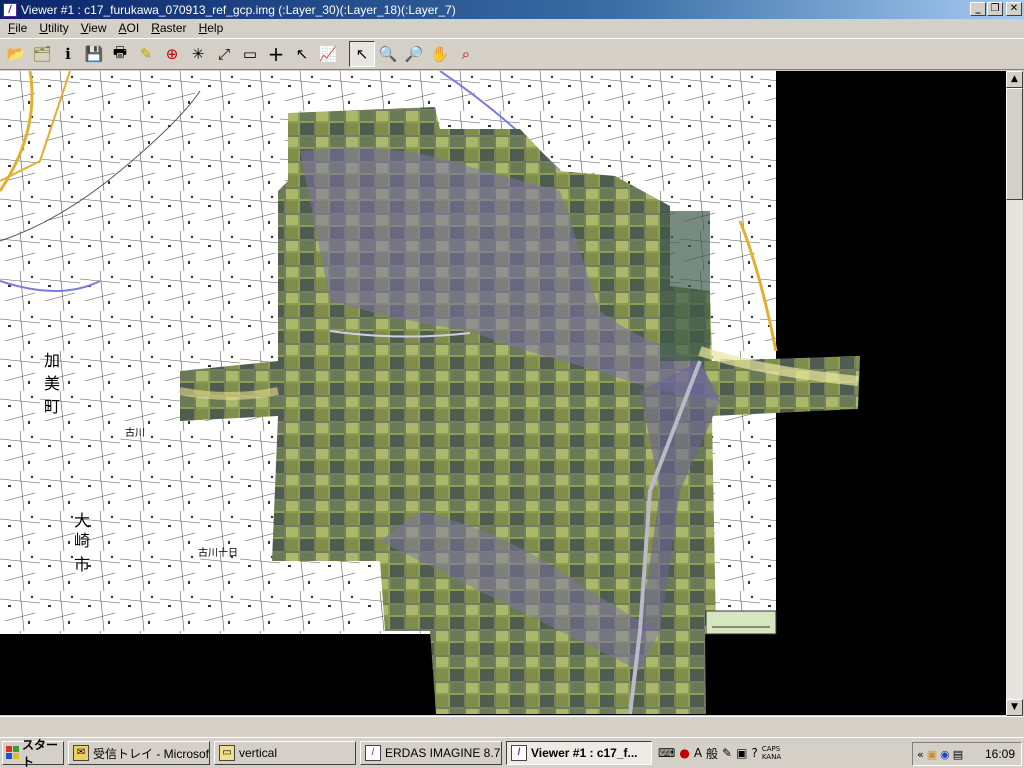  Describe the element at coordinates (945, 754) in the screenshot. I see `tray-network-icon: ◉` at that location.